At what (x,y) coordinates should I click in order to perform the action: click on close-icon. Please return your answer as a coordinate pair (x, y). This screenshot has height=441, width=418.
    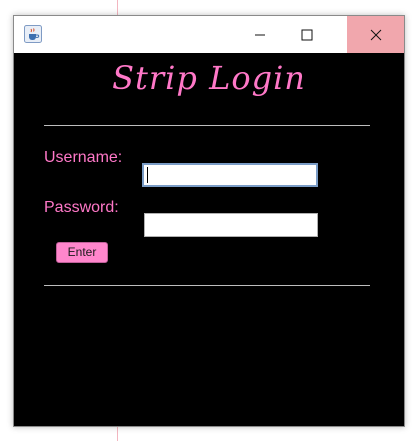
    Looking at the image, I should click on (375, 34).